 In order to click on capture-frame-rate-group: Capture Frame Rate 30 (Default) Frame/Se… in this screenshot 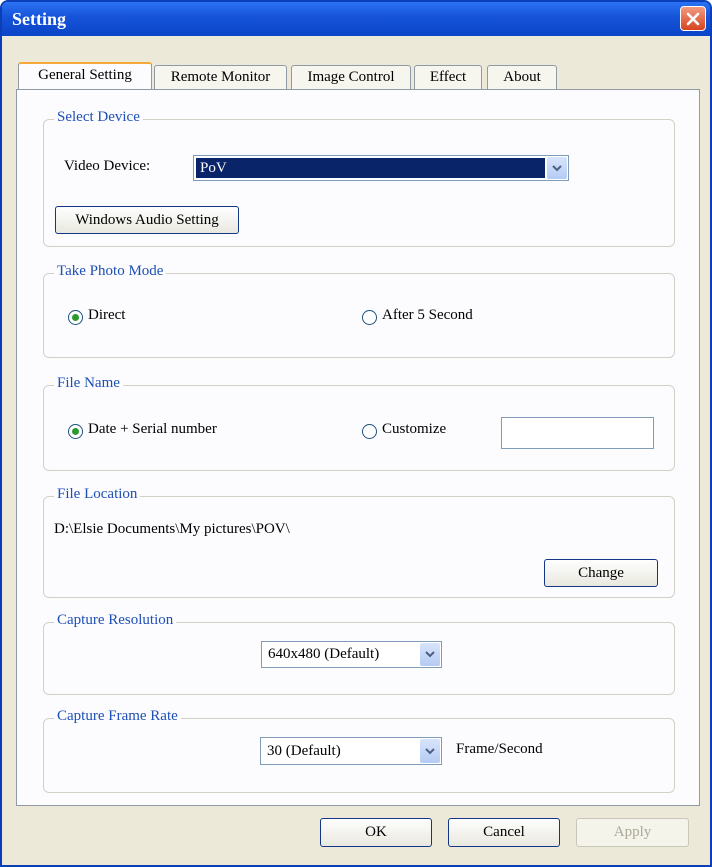, I will do `click(359, 750)`.